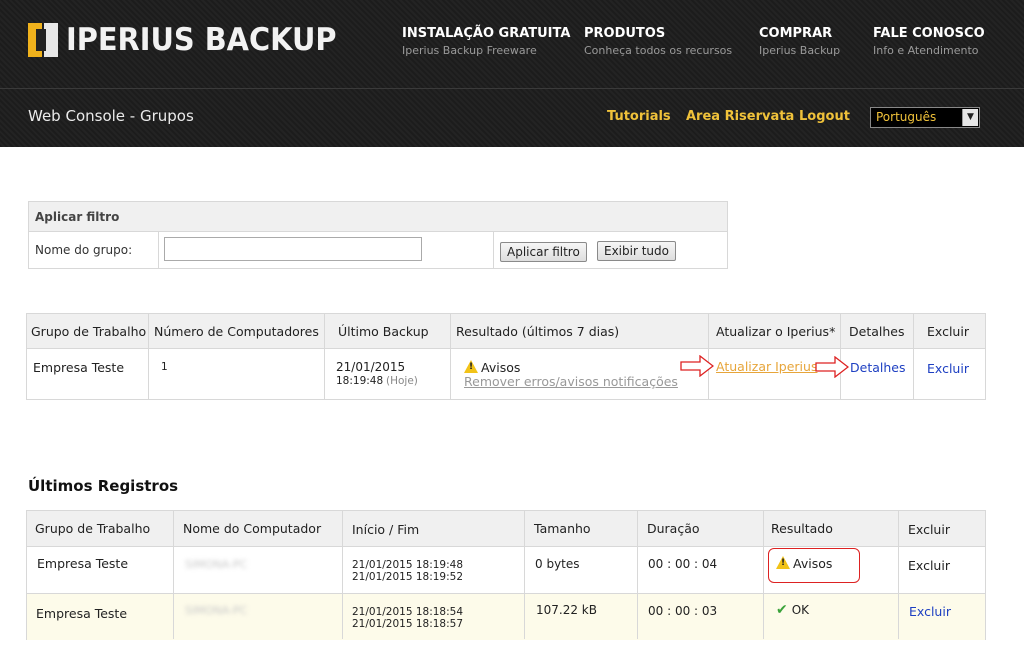 This screenshot has height=666, width=1024. I want to click on logout-link: Logout, so click(824, 116).